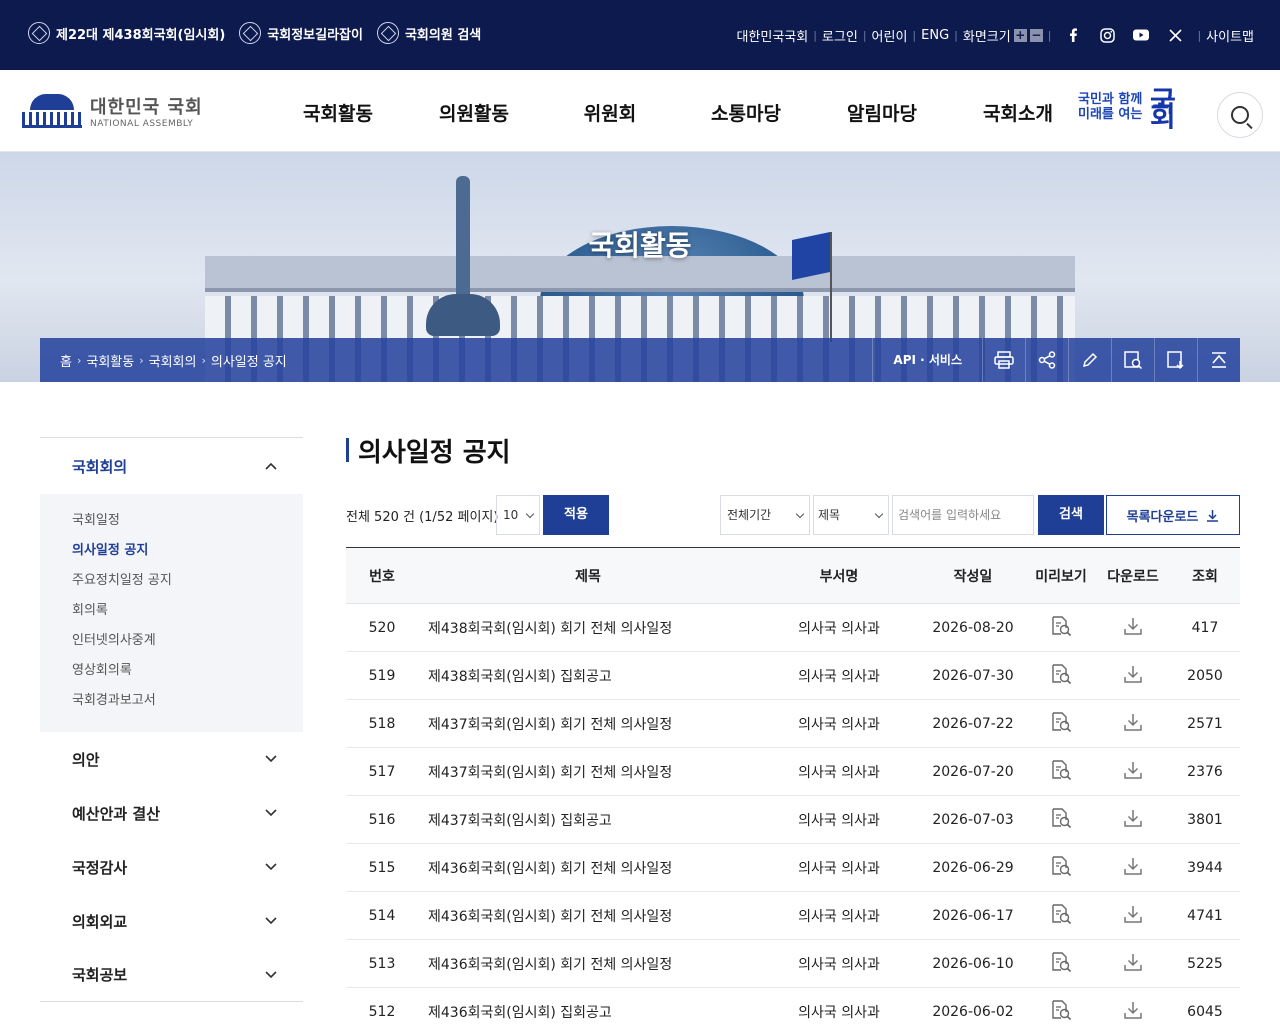 This screenshot has width=1280, height=1024. Describe the element at coordinates (935, 35) in the screenshot. I see `util-link-eng: ENG` at that location.